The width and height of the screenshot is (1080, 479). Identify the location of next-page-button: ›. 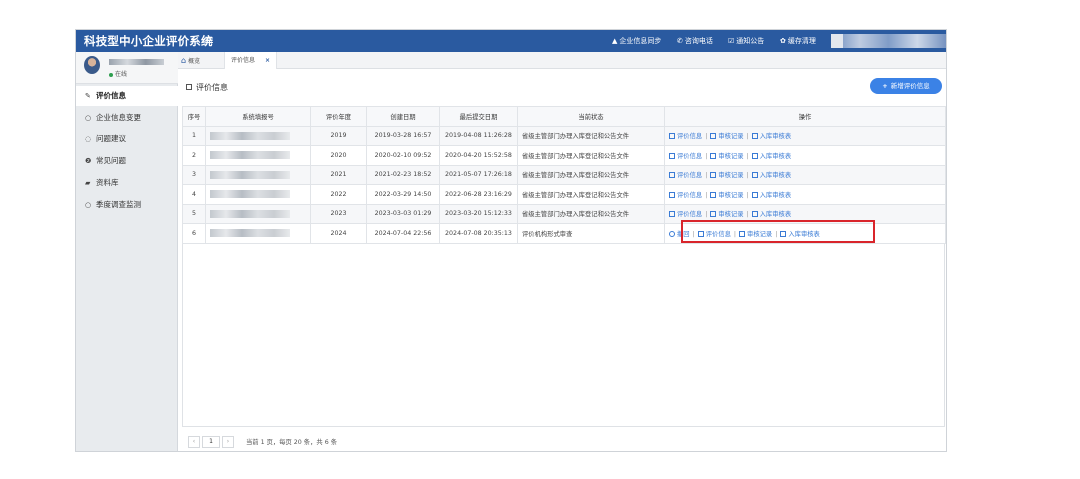
(228, 442).